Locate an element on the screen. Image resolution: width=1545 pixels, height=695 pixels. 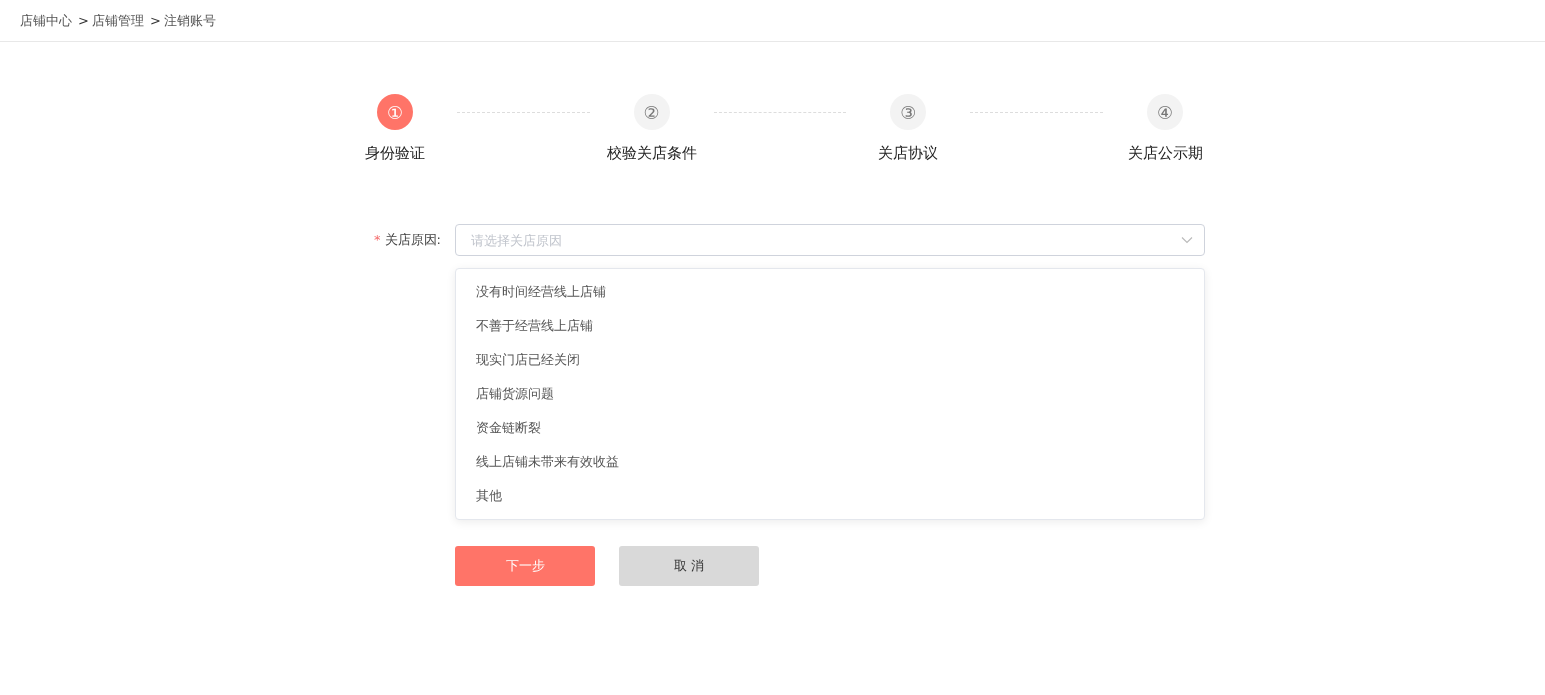
field-label: 关店原因: is located at coordinates (412, 239).